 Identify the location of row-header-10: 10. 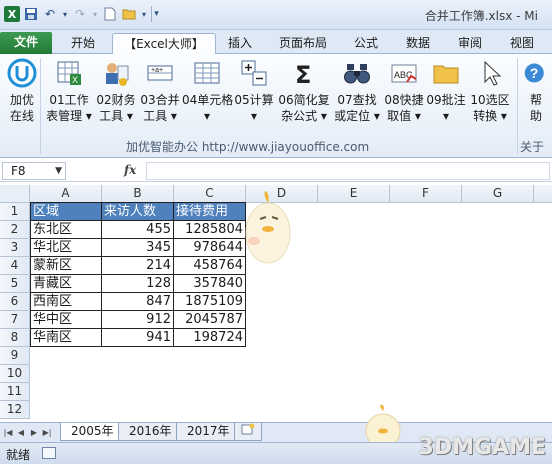
(15, 374).